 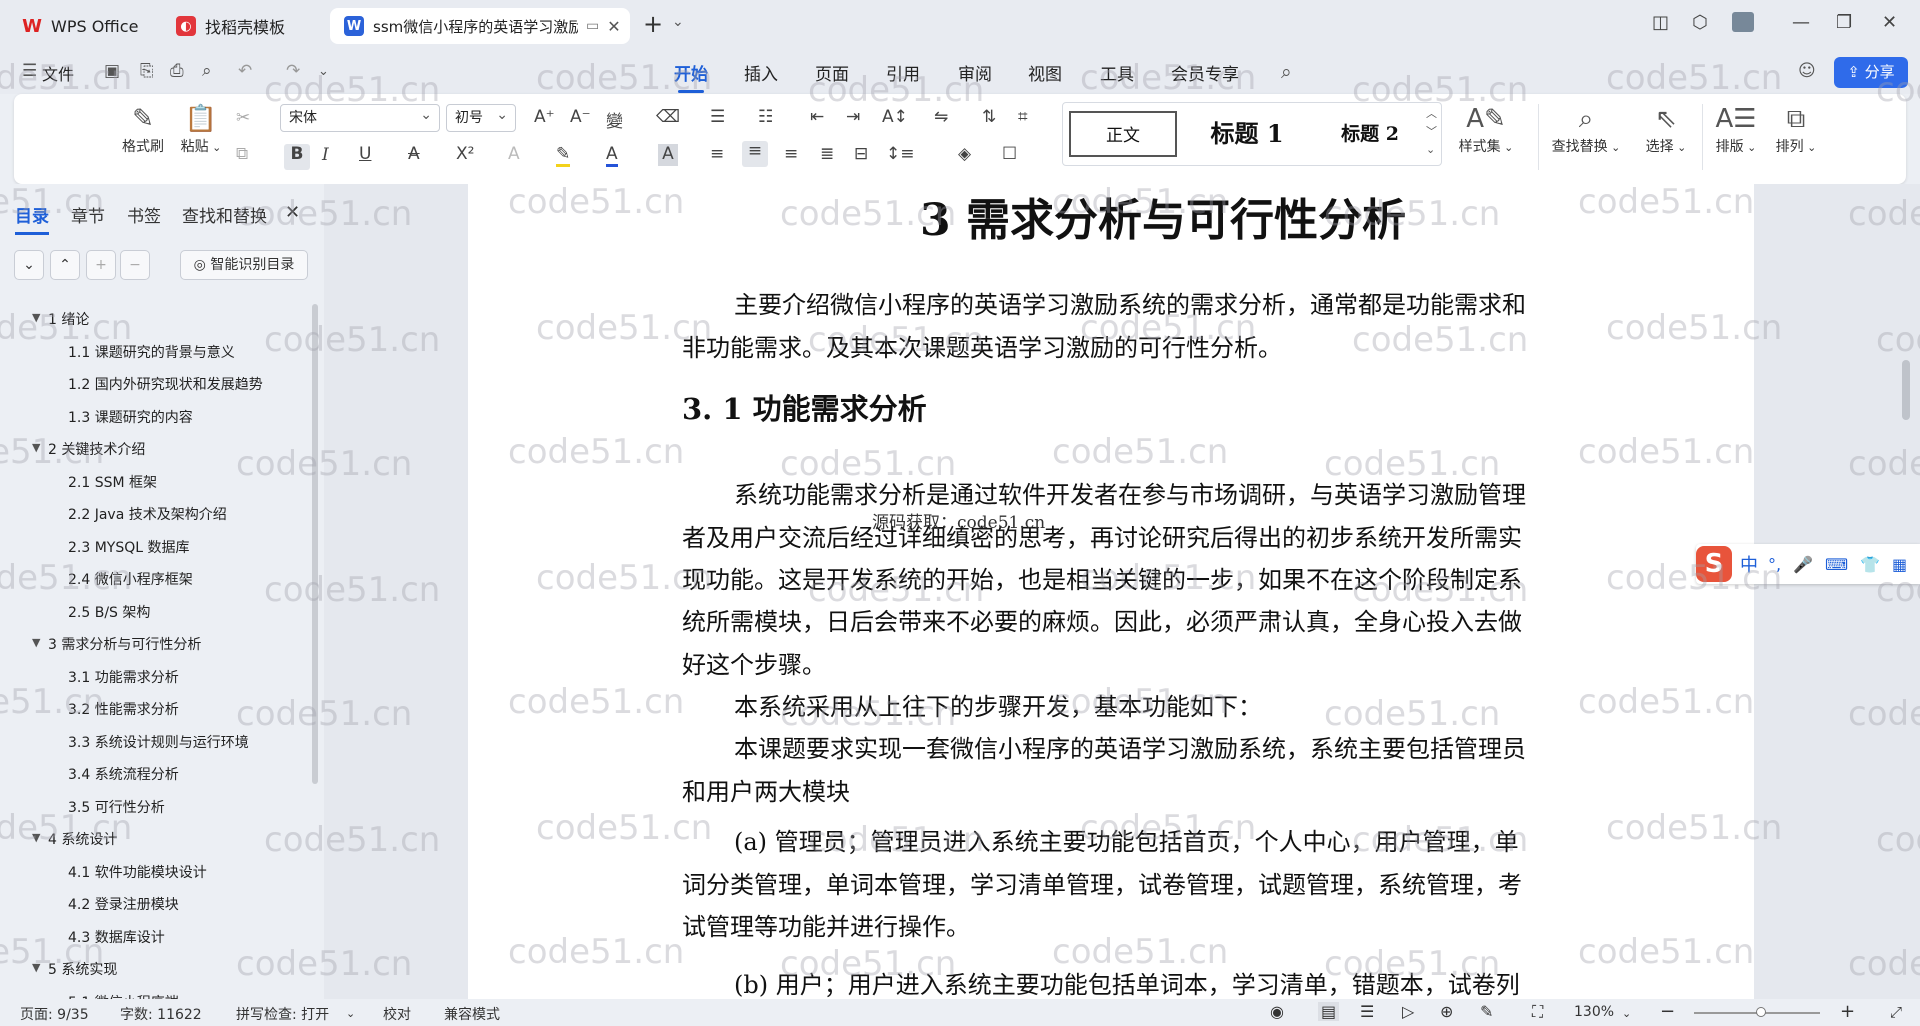 I want to click on tab-wps-office: W WPS Office, so click(x=81, y=26).